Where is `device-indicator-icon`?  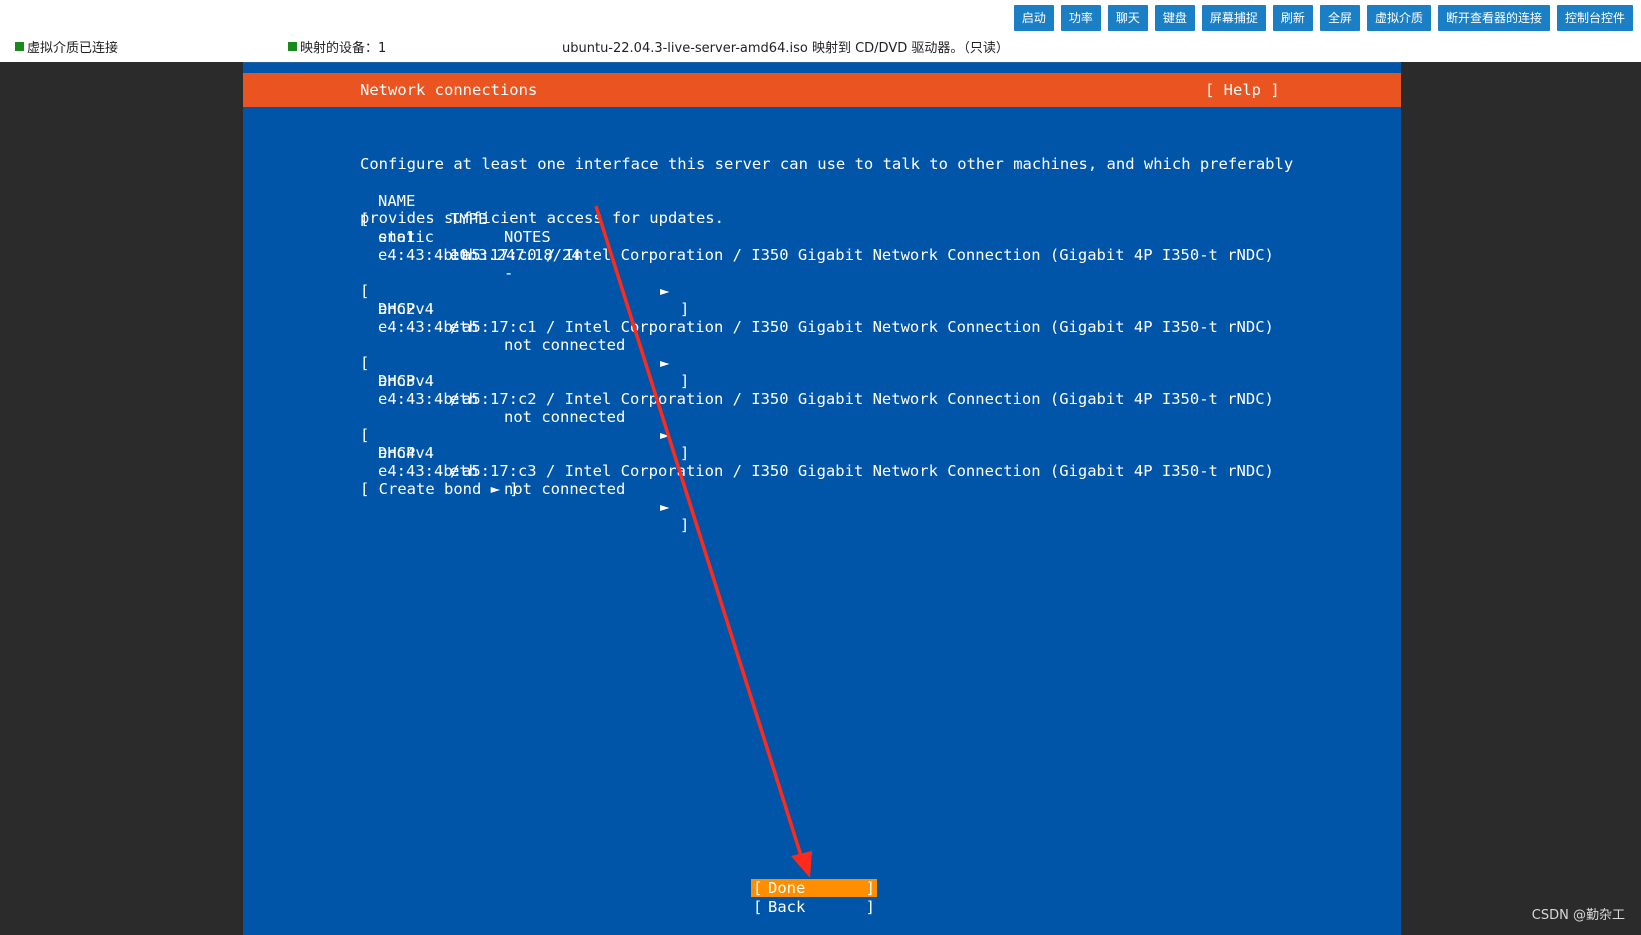
device-indicator-icon is located at coordinates (292, 46).